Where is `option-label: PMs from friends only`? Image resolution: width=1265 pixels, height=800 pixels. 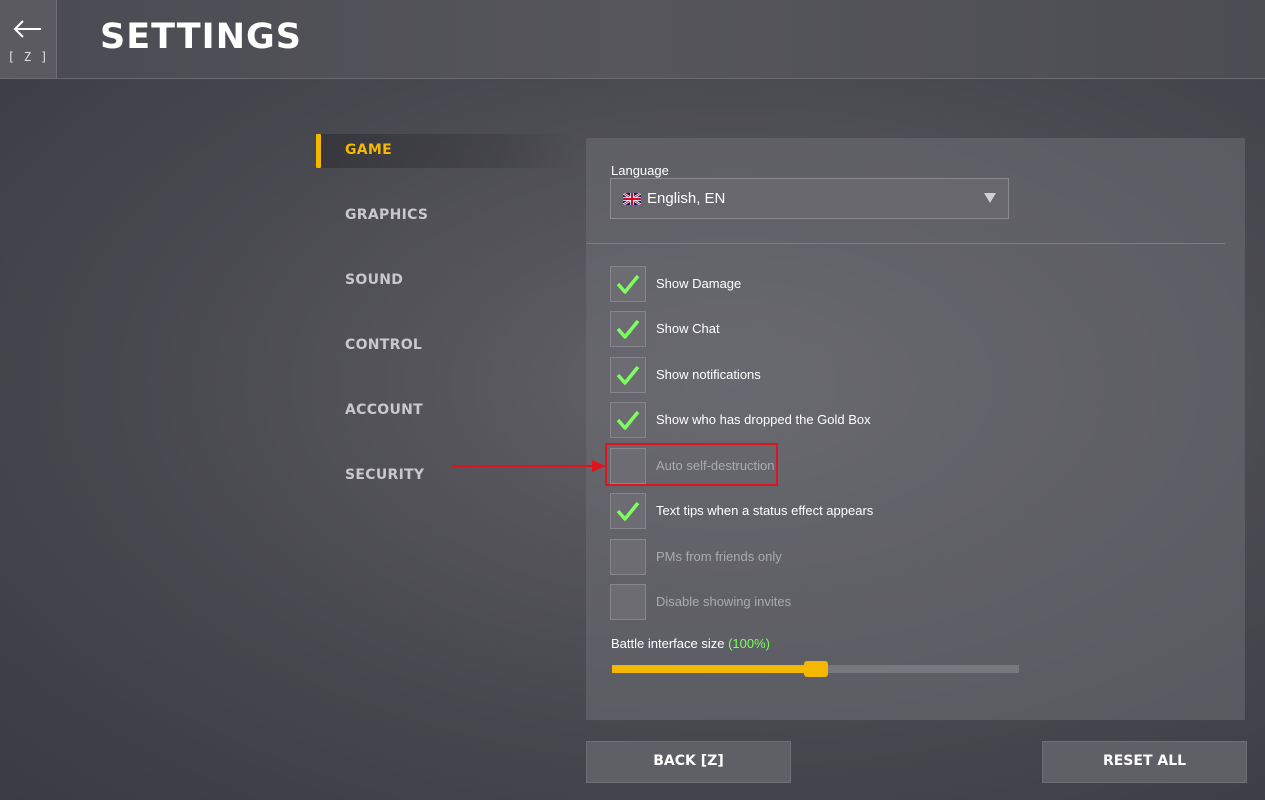 option-label: PMs from friends only is located at coordinates (719, 556).